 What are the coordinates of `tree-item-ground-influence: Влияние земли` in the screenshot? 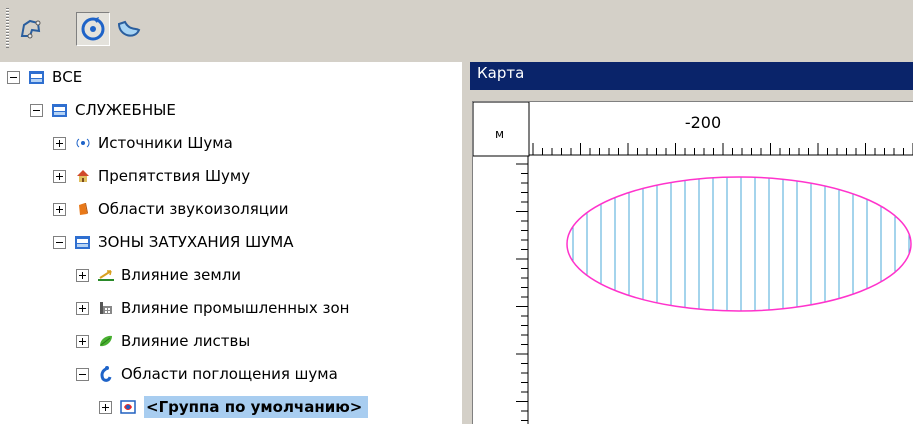 It's located at (158, 275).